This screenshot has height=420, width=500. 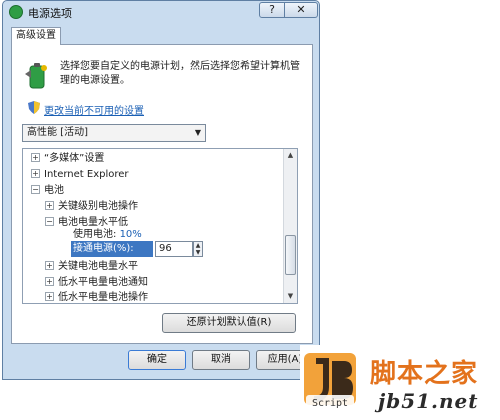 What do you see at coordinates (157, 360) in the screenshot?
I see `ok-button: 确定` at bounding box center [157, 360].